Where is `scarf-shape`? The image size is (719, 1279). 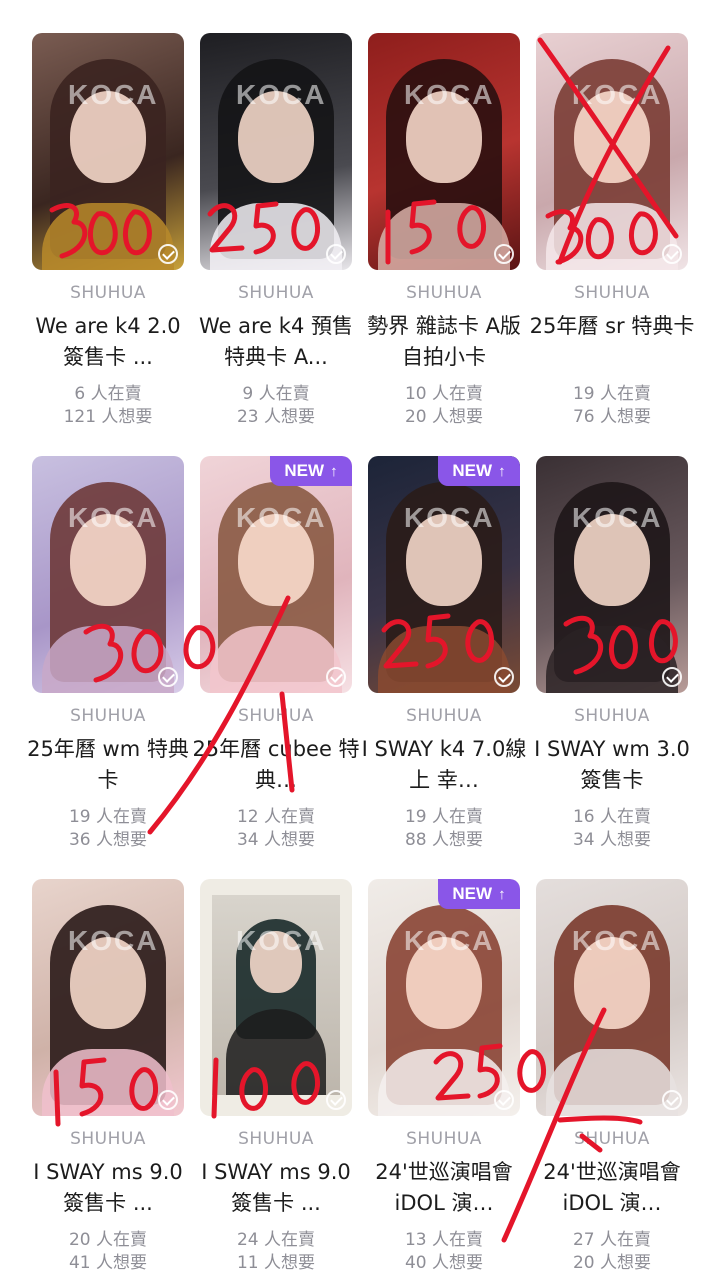
scarf-shape is located at coordinates (108, 236).